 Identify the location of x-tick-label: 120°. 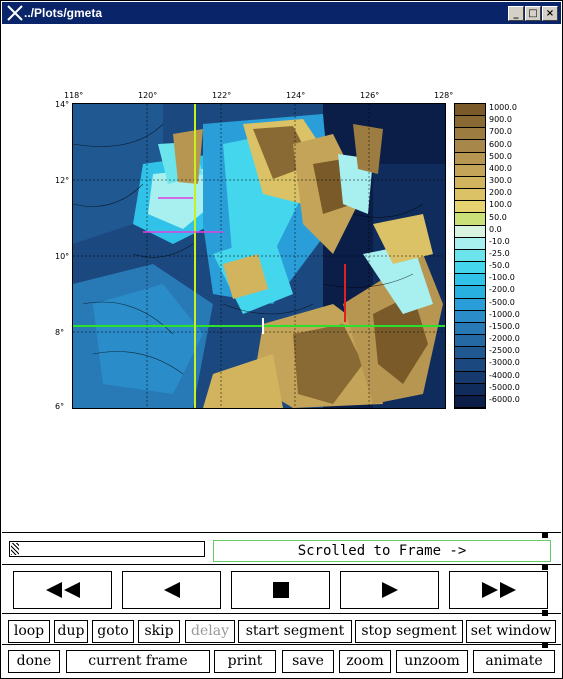
(148, 95).